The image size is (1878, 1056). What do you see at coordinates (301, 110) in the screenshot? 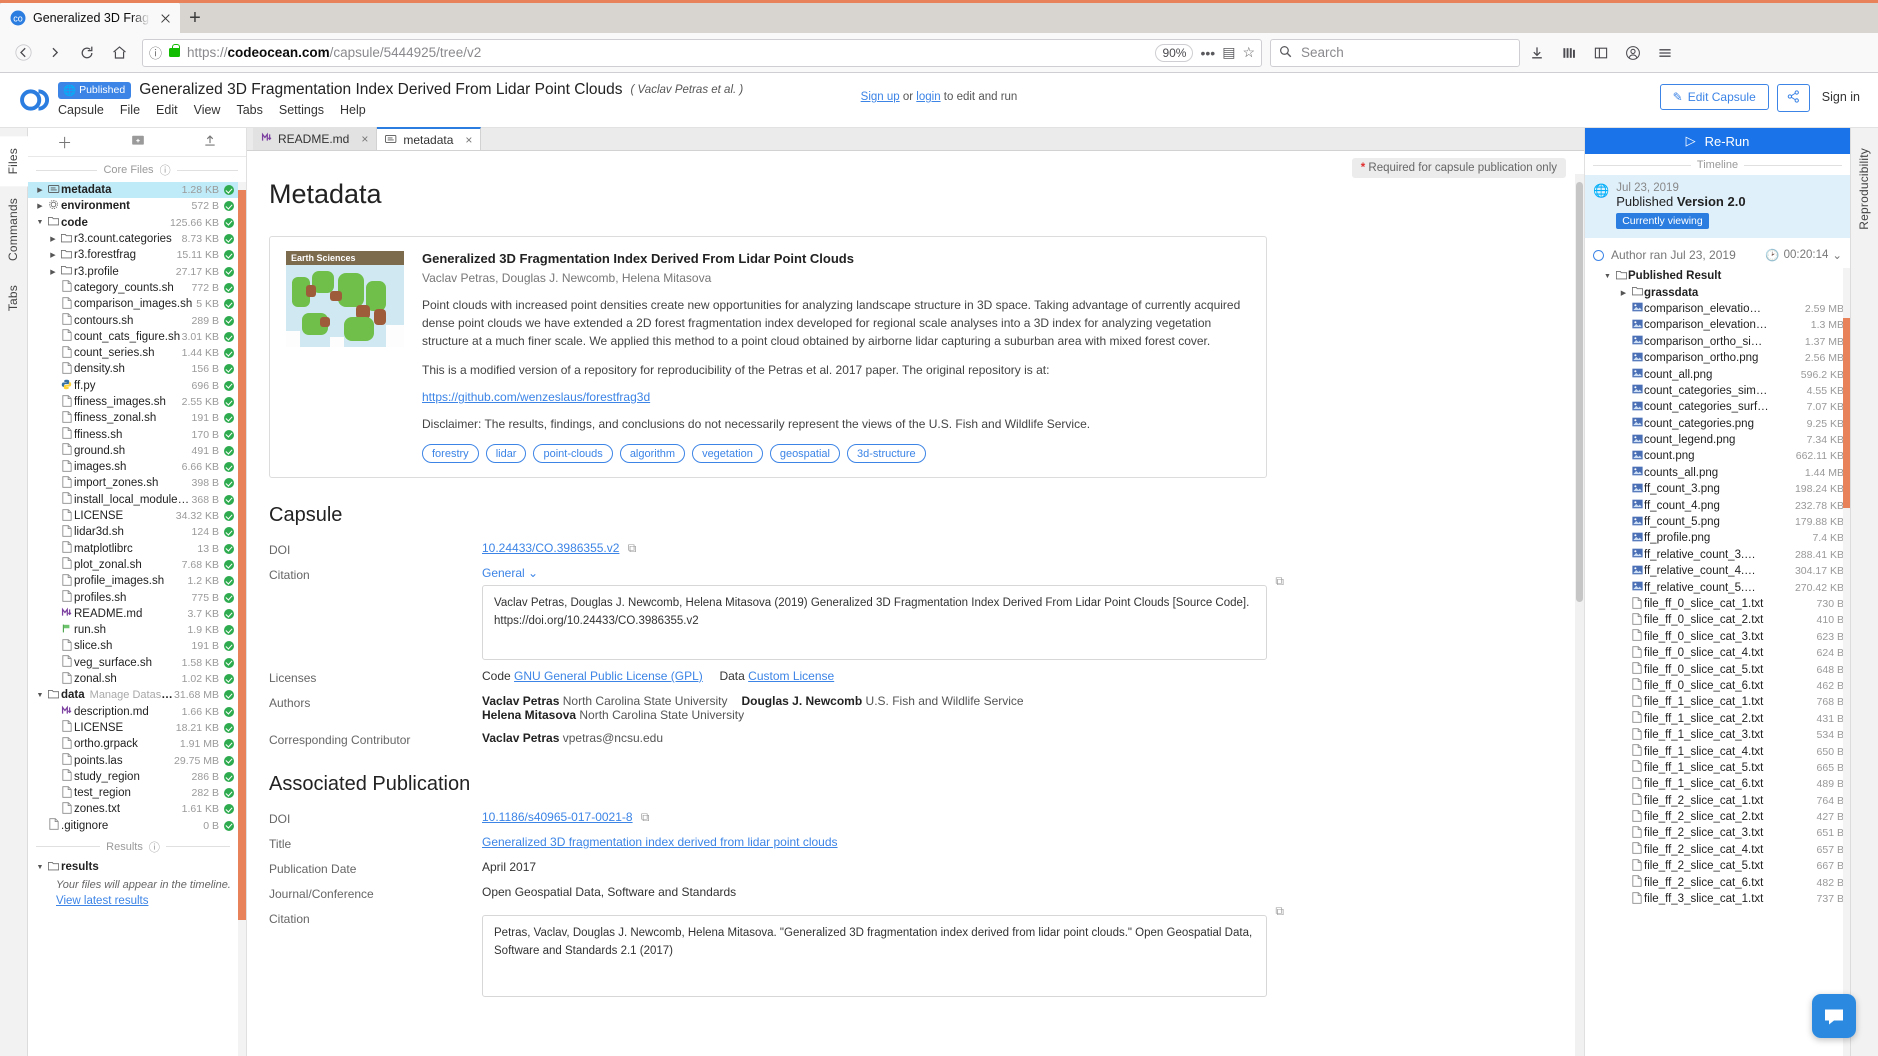
I see `menu-settings: Settings` at bounding box center [301, 110].